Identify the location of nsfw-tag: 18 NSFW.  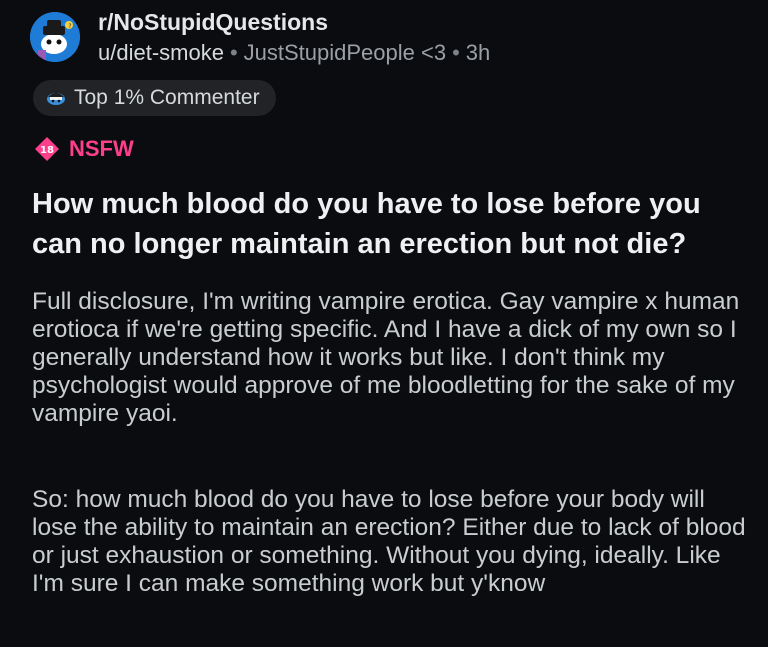
(84, 149).